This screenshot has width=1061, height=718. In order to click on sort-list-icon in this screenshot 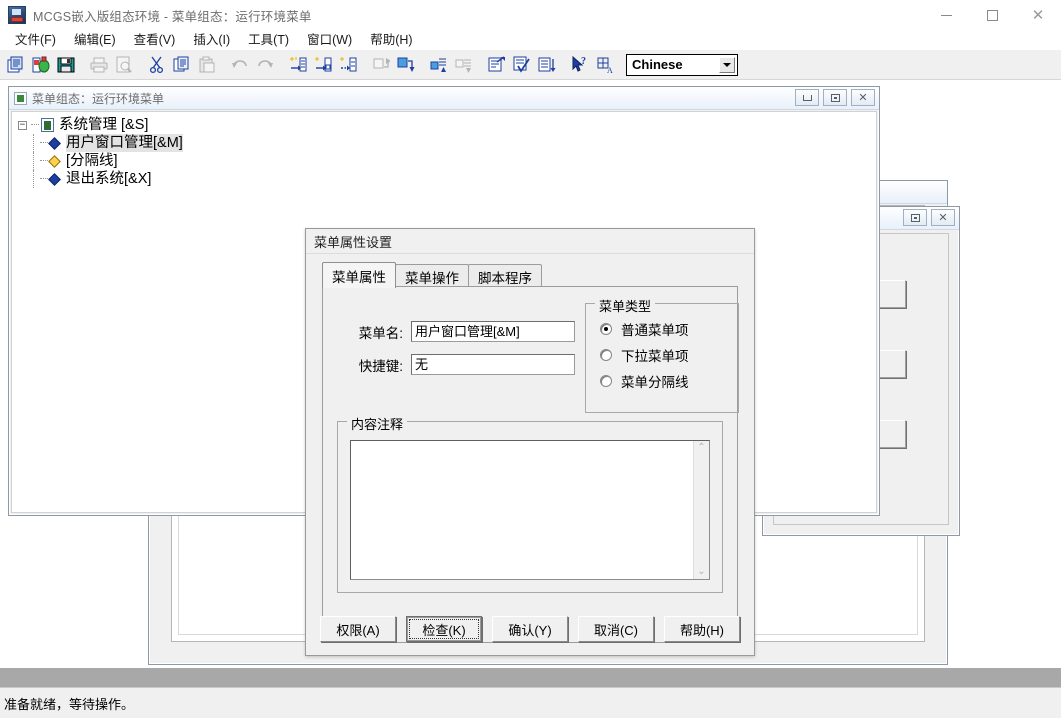, I will do `click(547, 64)`.